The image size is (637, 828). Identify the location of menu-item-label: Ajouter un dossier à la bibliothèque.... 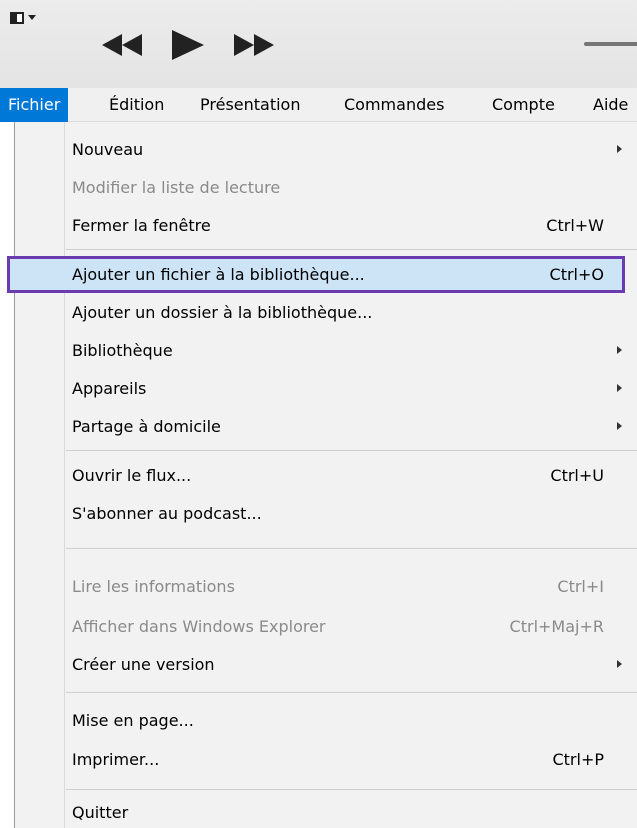
(222, 312).